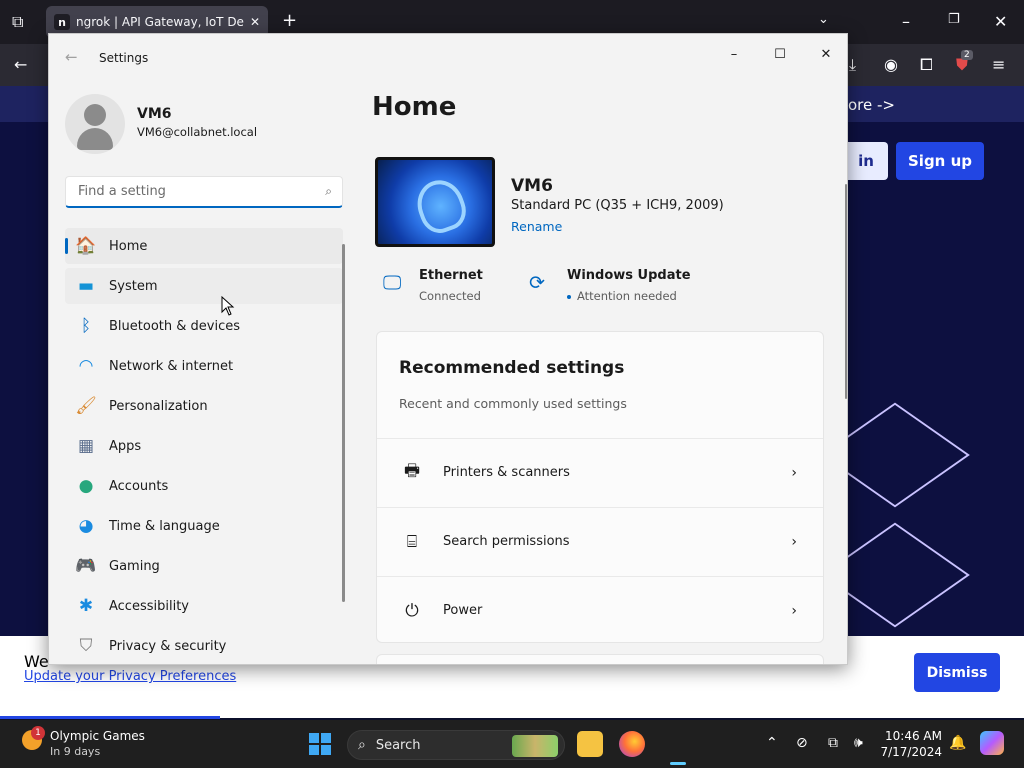 The height and width of the screenshot is (768, 1024). I want to click on sidebar-item-label: Bluetooth & devices, so click(174, 326).